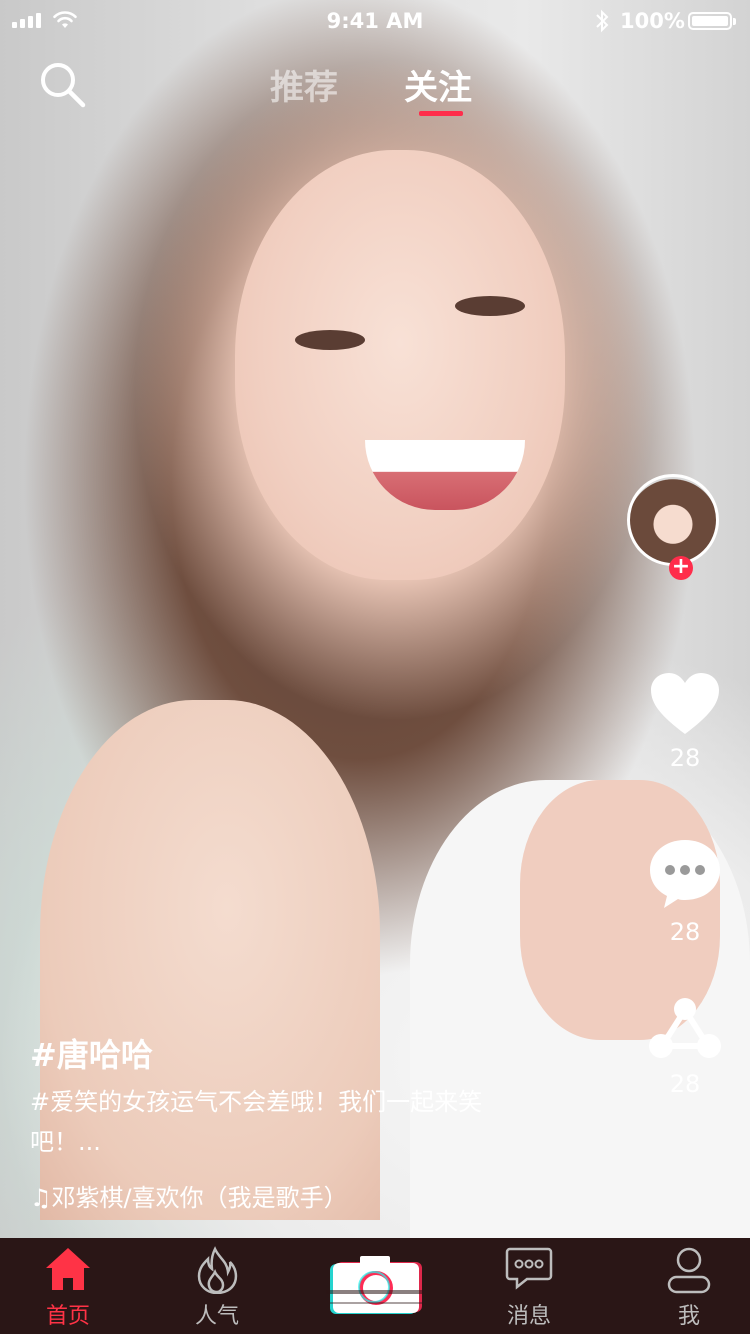 The width and height of the screenshot is (750, 1334). I want to click on battery-percent: 100%, so click(652, 21).